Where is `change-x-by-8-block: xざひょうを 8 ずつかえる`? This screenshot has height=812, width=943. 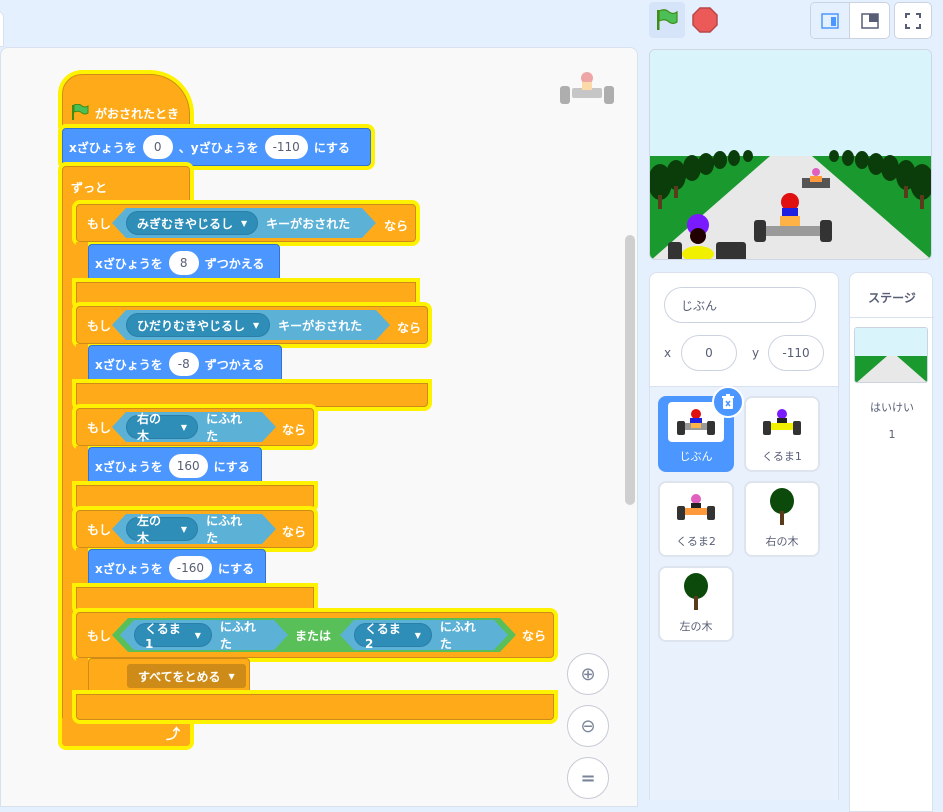 change-x-by-8-block: xざひょうを 8 ずつかえる is located at coordinates (184, 263).